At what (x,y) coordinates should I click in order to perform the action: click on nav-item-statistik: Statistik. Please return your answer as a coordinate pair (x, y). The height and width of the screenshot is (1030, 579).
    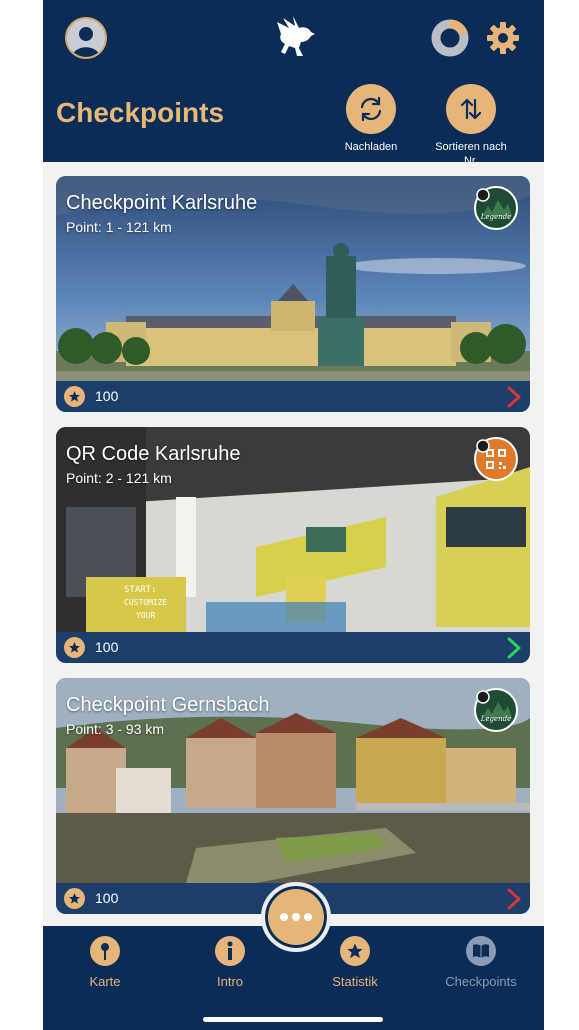
    Looking at the image, I should click on (355, 962).